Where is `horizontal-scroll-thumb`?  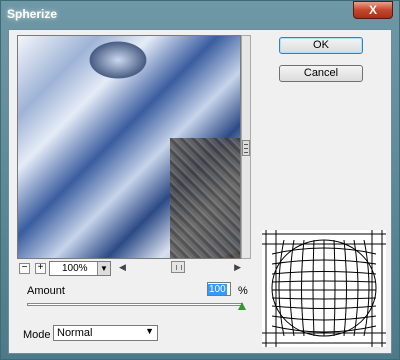
horizontal-scroll-thumb is located at coordinates (178, 267).